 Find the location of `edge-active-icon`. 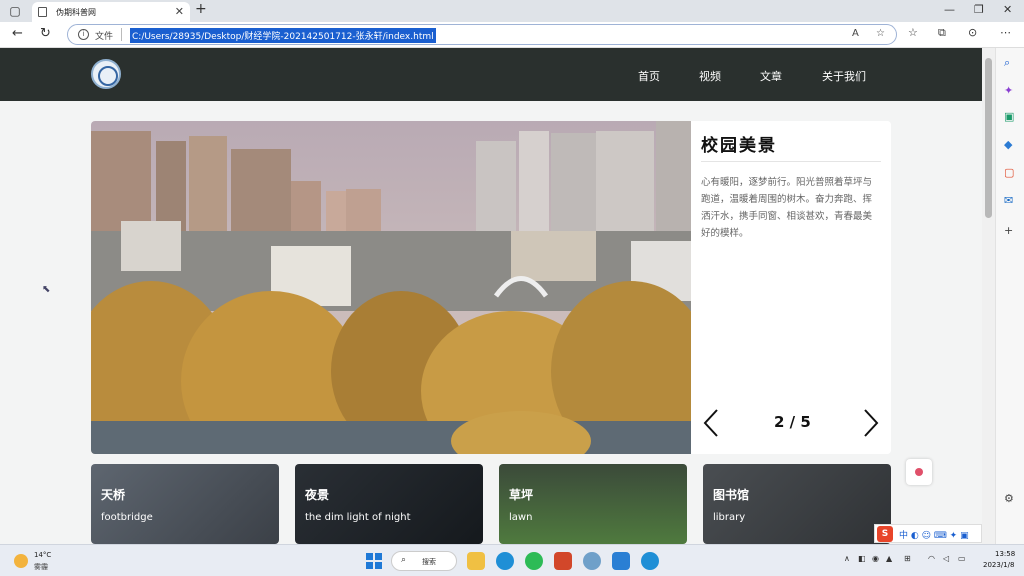

edge-active-icon is located at coordinates (650, 561).